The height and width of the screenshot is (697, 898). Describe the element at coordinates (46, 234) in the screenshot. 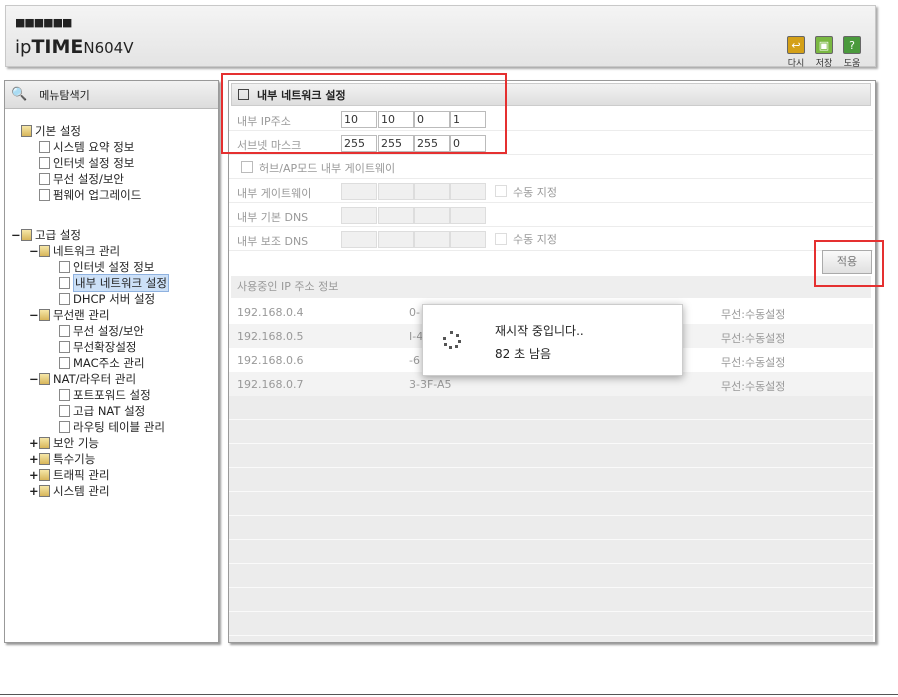

I see `tree-advanced-settings: − 고급 설정` at that location.